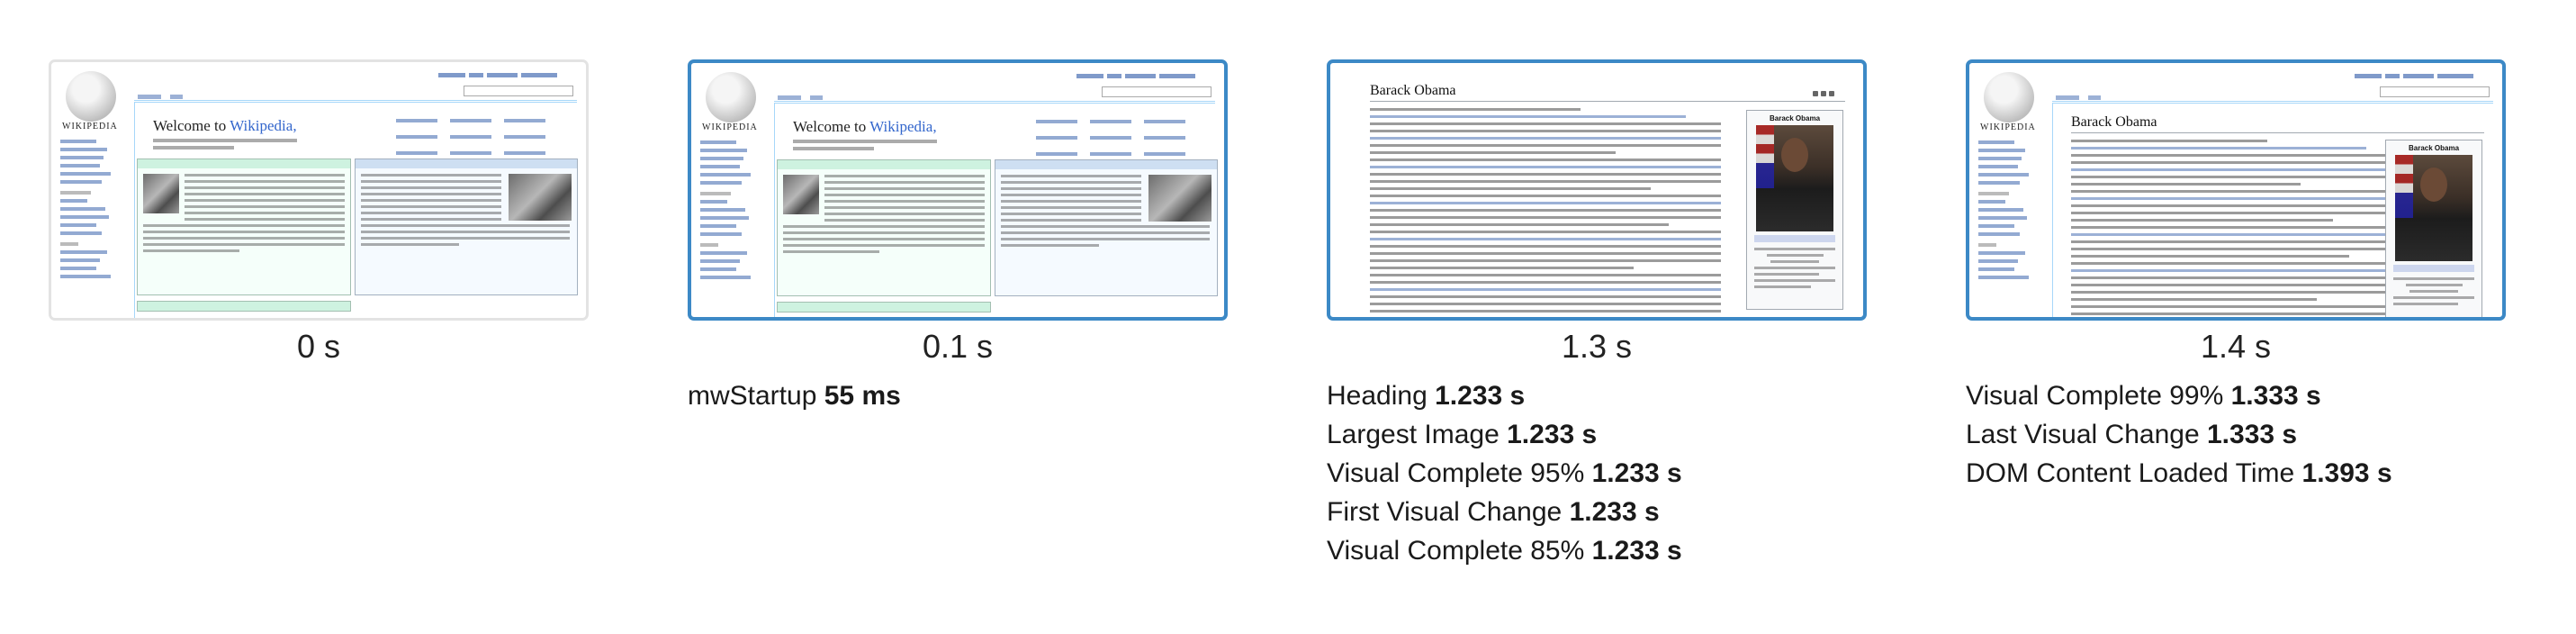  I want to click on wikipedia-article-thumbnail: Barack Obama Barack Obama, so click(1596, 190).